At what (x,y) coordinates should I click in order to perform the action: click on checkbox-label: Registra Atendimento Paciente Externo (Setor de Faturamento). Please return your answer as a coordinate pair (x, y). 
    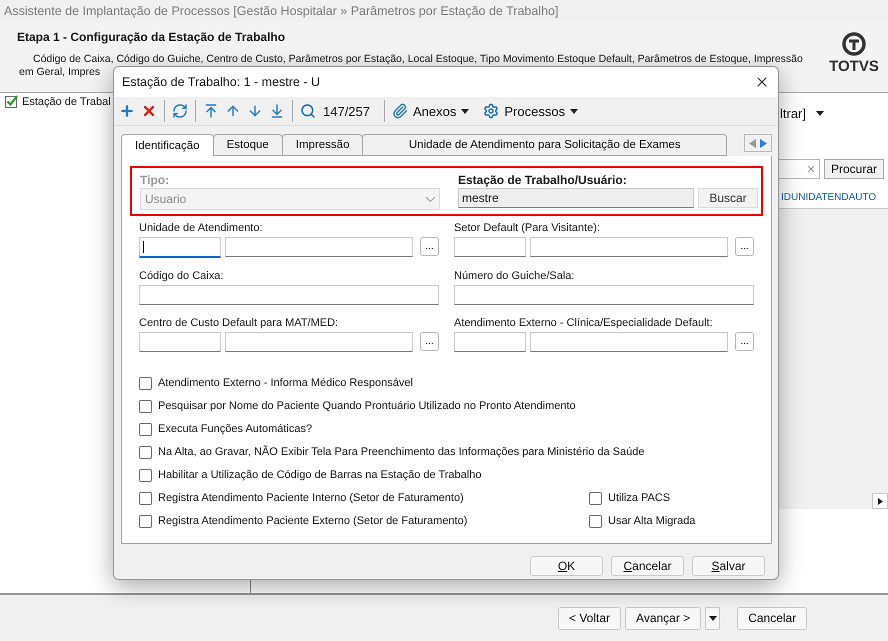
    Looking at the image, I should click on (313, 521).